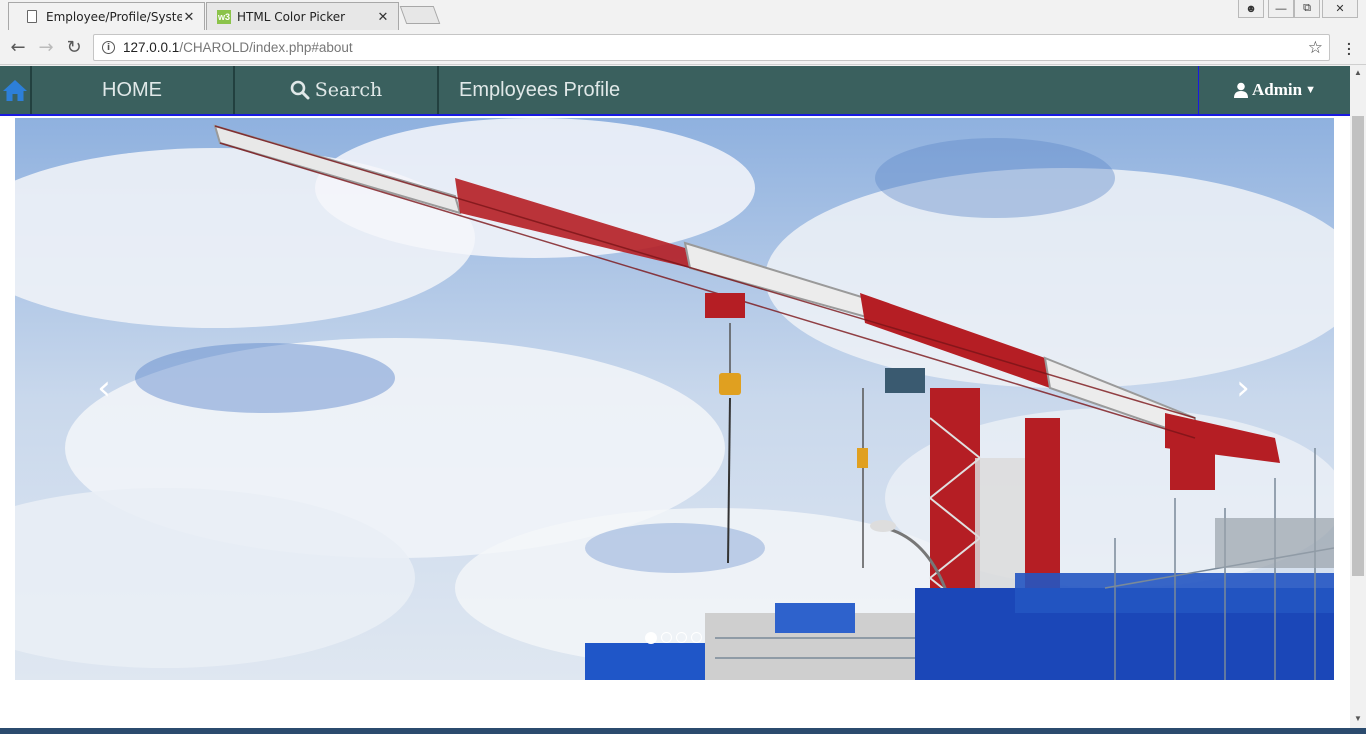  I want to click on tab-employee-profile: Employee/Profile/System ✕, so click(106, 16).